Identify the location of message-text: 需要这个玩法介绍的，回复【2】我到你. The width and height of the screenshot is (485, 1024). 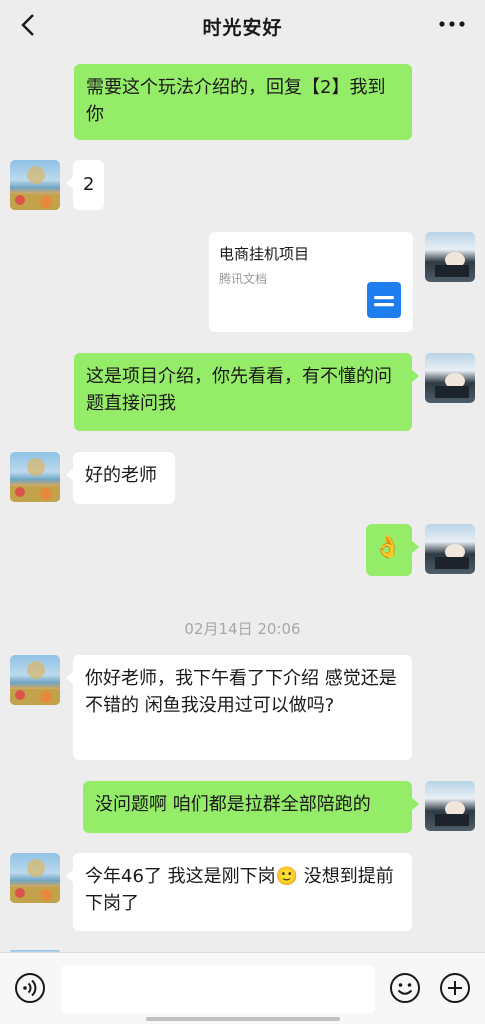
(236, 101).